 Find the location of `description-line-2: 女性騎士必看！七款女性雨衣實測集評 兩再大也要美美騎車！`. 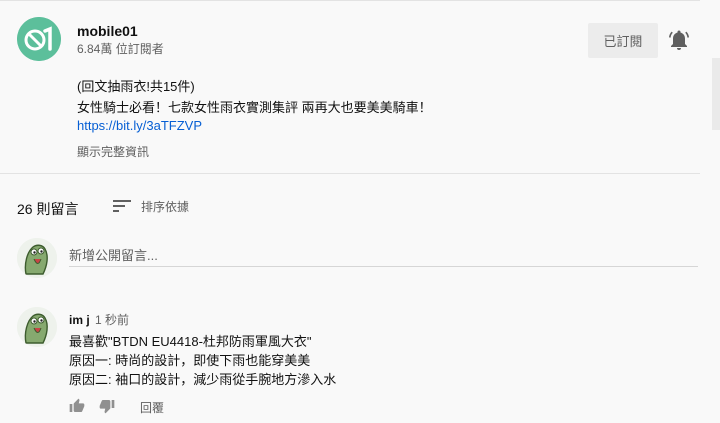

description-line-2: 女性騎士必看！七款女性雨衣實測集評 兩再大也要美美騎車！ is located at coordinates (254, 107).